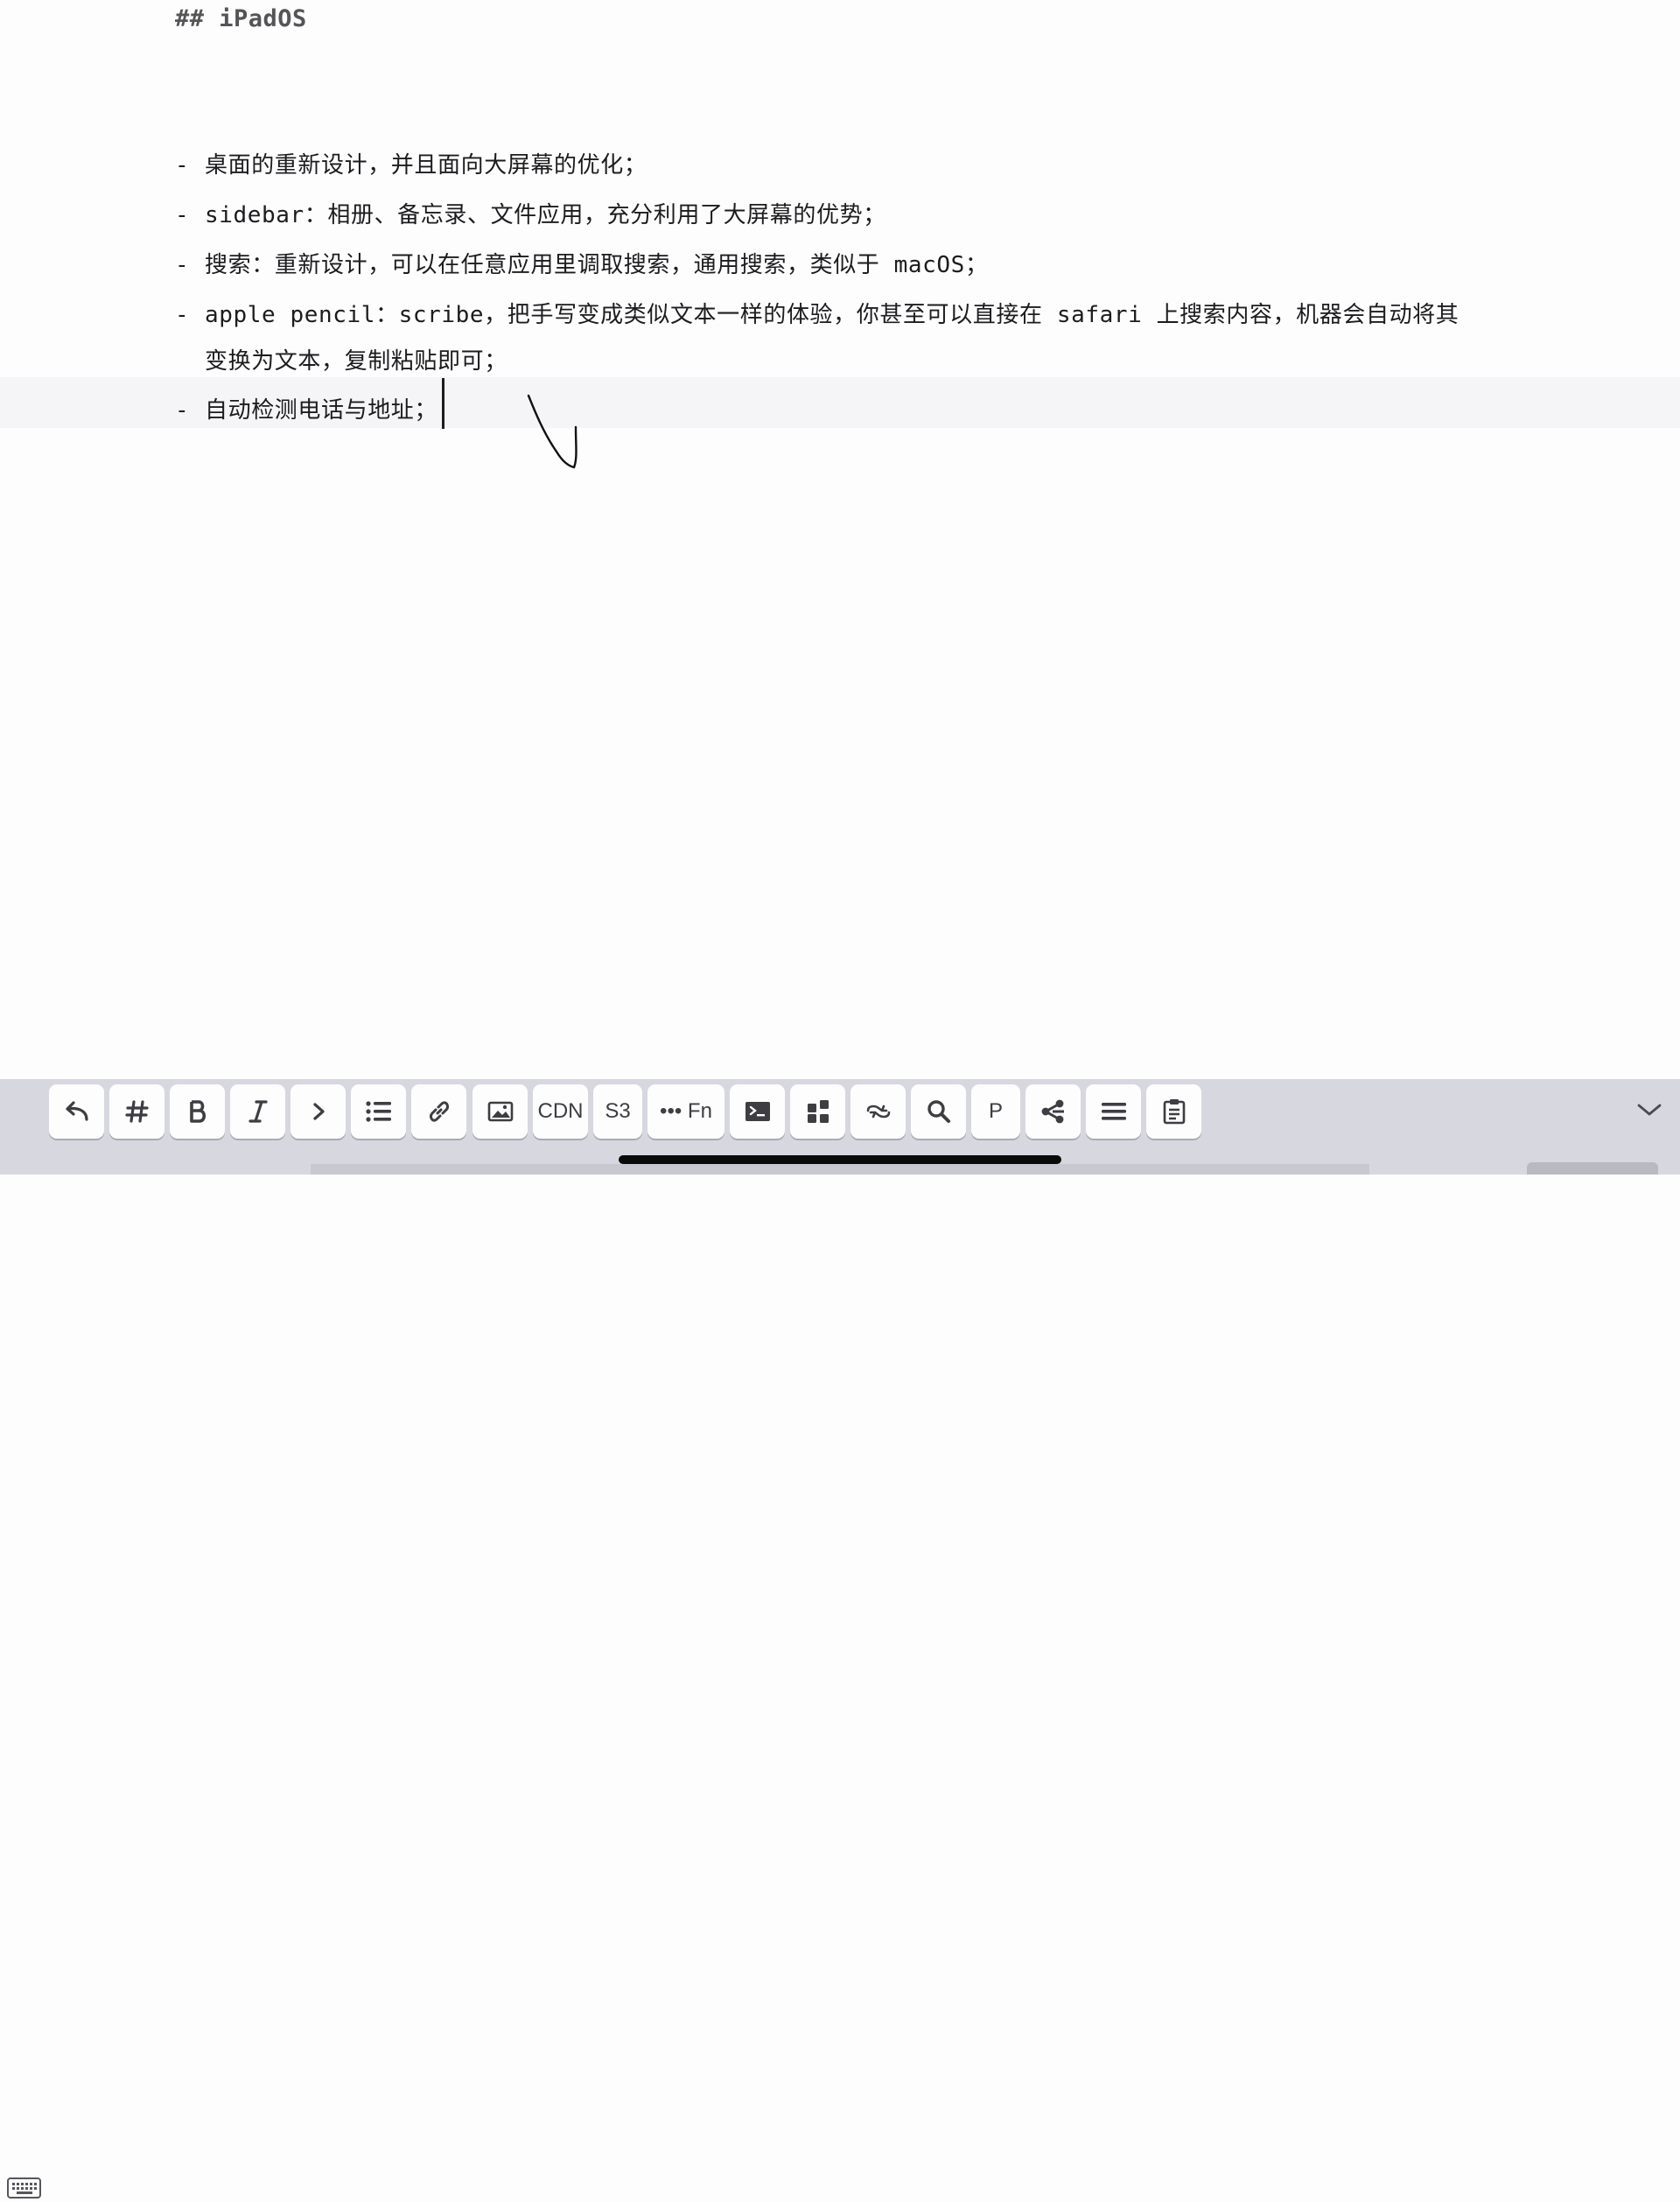 The width and height of the screenshot is (1680, 2202). I want to click on cdn-button: CDN, so click(560, 1111).